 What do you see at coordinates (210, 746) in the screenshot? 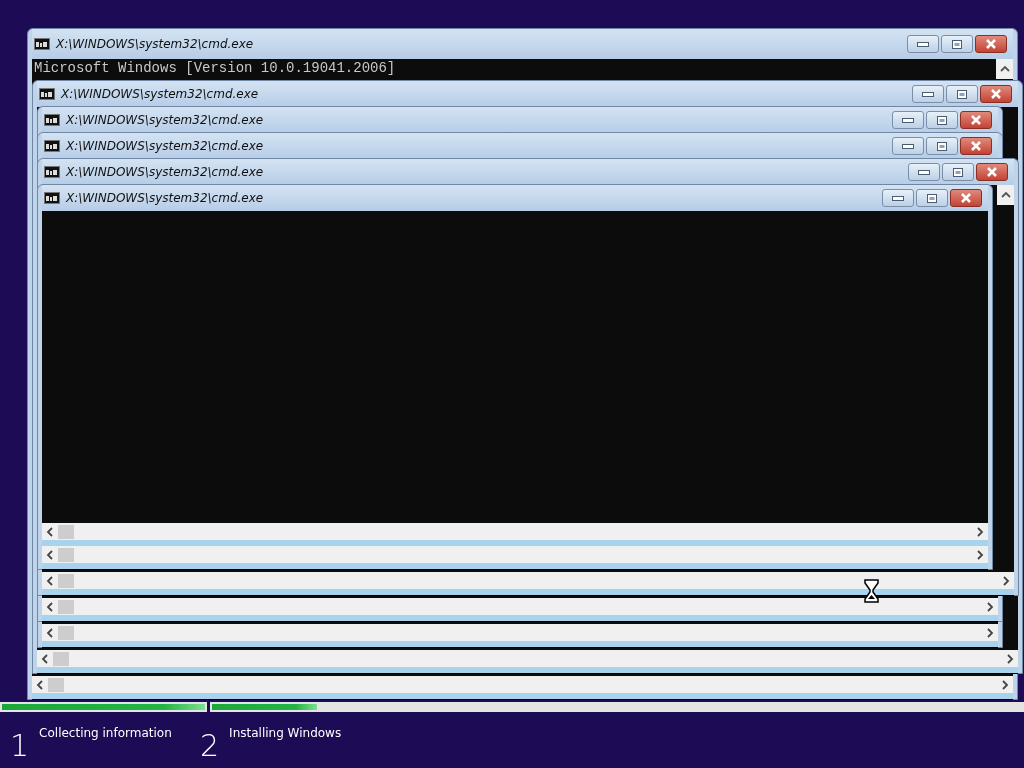
I see `step-number: 2` at bounding box center [210, 746].